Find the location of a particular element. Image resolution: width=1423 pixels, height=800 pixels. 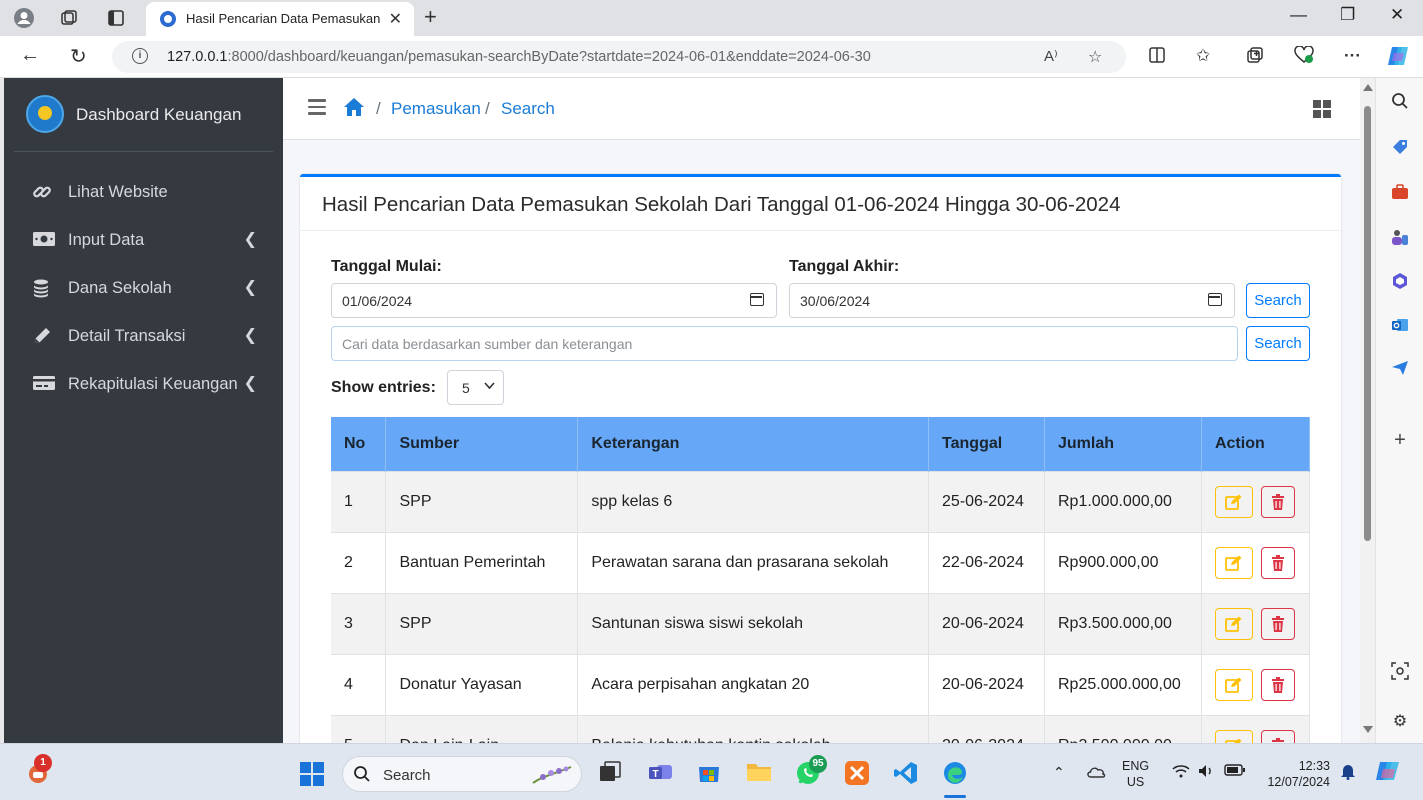

page-scrollbar is located at coordinates (1367, 410).